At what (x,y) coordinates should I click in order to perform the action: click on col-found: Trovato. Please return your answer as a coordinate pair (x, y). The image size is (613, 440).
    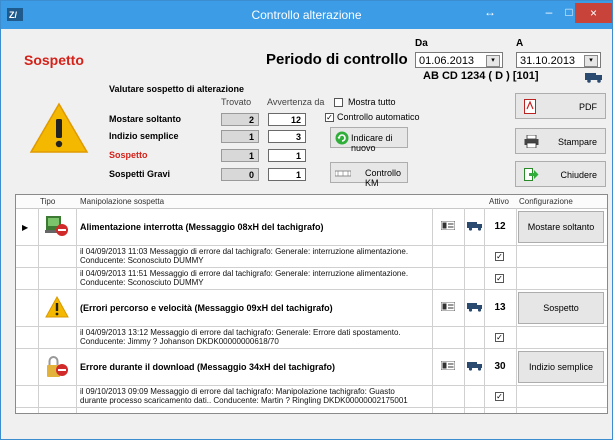
    Looking at the image, I should click on (236, 102).